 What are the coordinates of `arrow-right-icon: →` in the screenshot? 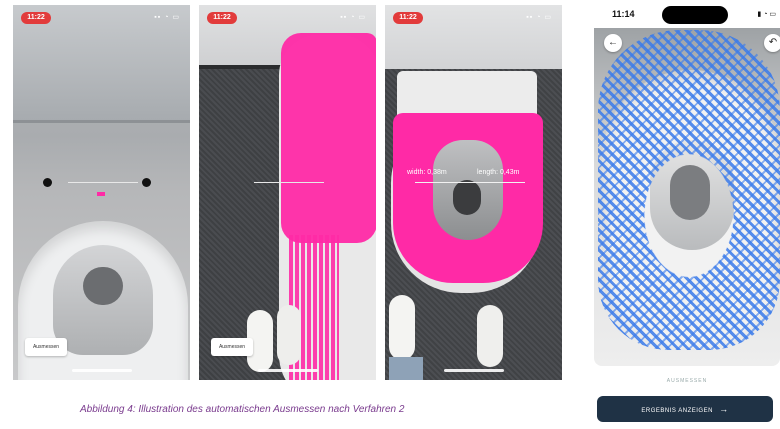 It's located at (724, 409).